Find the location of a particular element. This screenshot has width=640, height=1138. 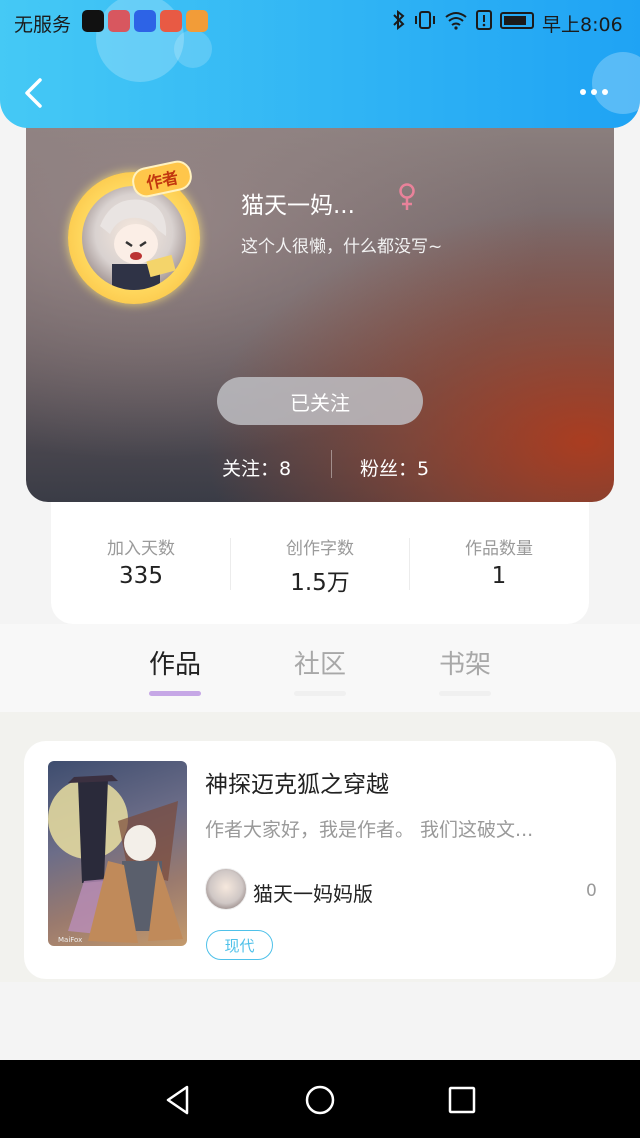

bilibili-icon is located at coordinates (171, 21).